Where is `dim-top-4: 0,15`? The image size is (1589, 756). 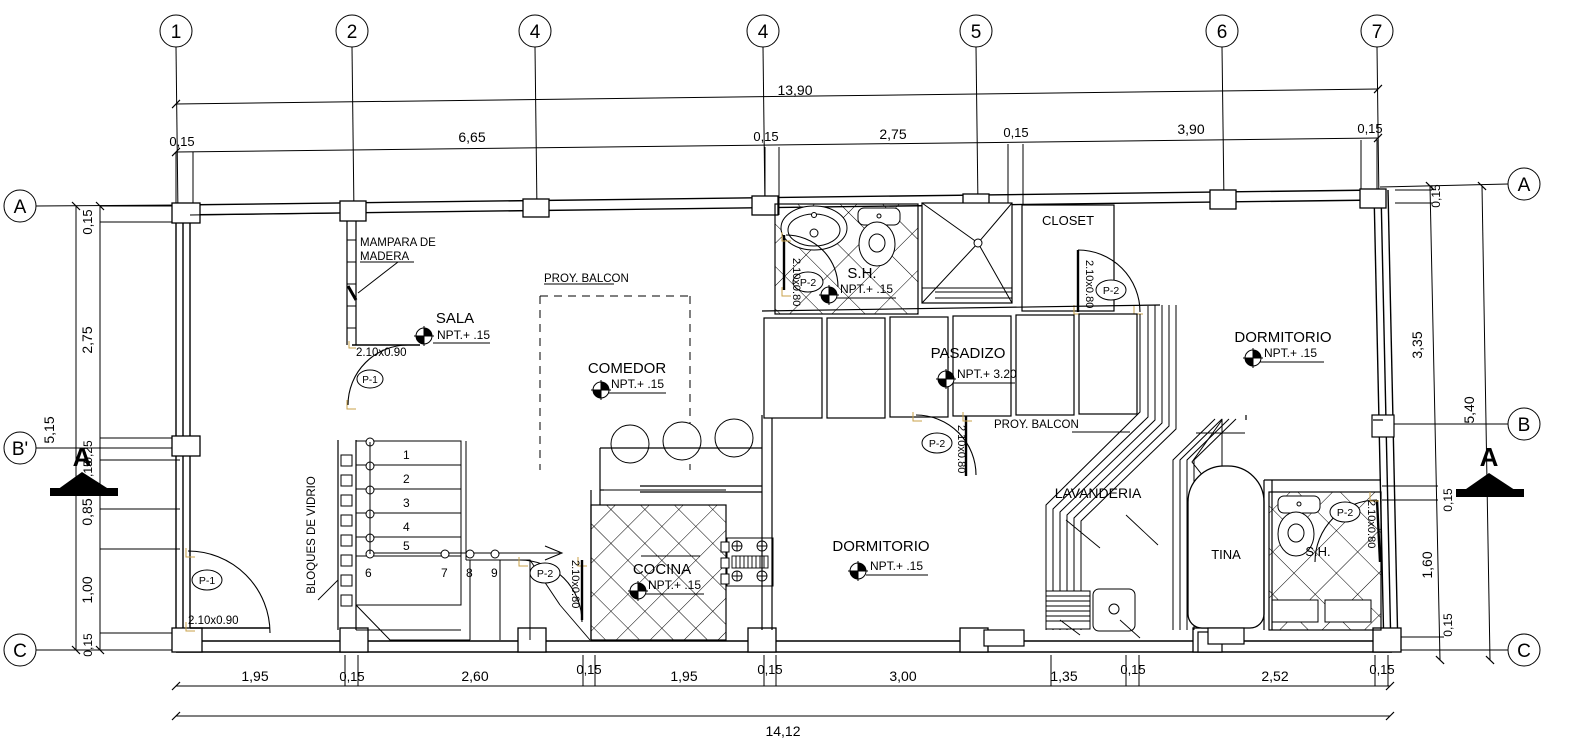 dim-top-4: 0,15 is located at coordinates (1015, 132).